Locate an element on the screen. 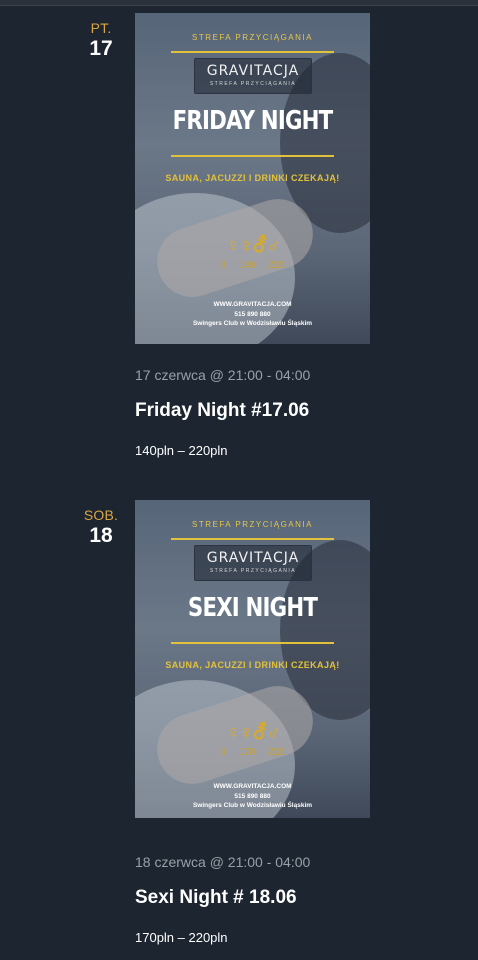 The image size is (478, 960). event-price: 170pln – 220pln is located at coordinates (181, 937).